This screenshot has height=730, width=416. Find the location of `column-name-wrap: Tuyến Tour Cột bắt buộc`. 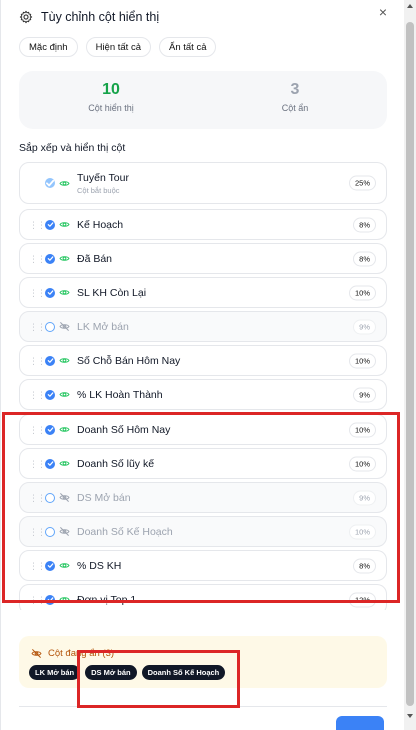

column-name-wrap: Tuyến Tour Cột bắt buộc is located at coordinates (99, 183).